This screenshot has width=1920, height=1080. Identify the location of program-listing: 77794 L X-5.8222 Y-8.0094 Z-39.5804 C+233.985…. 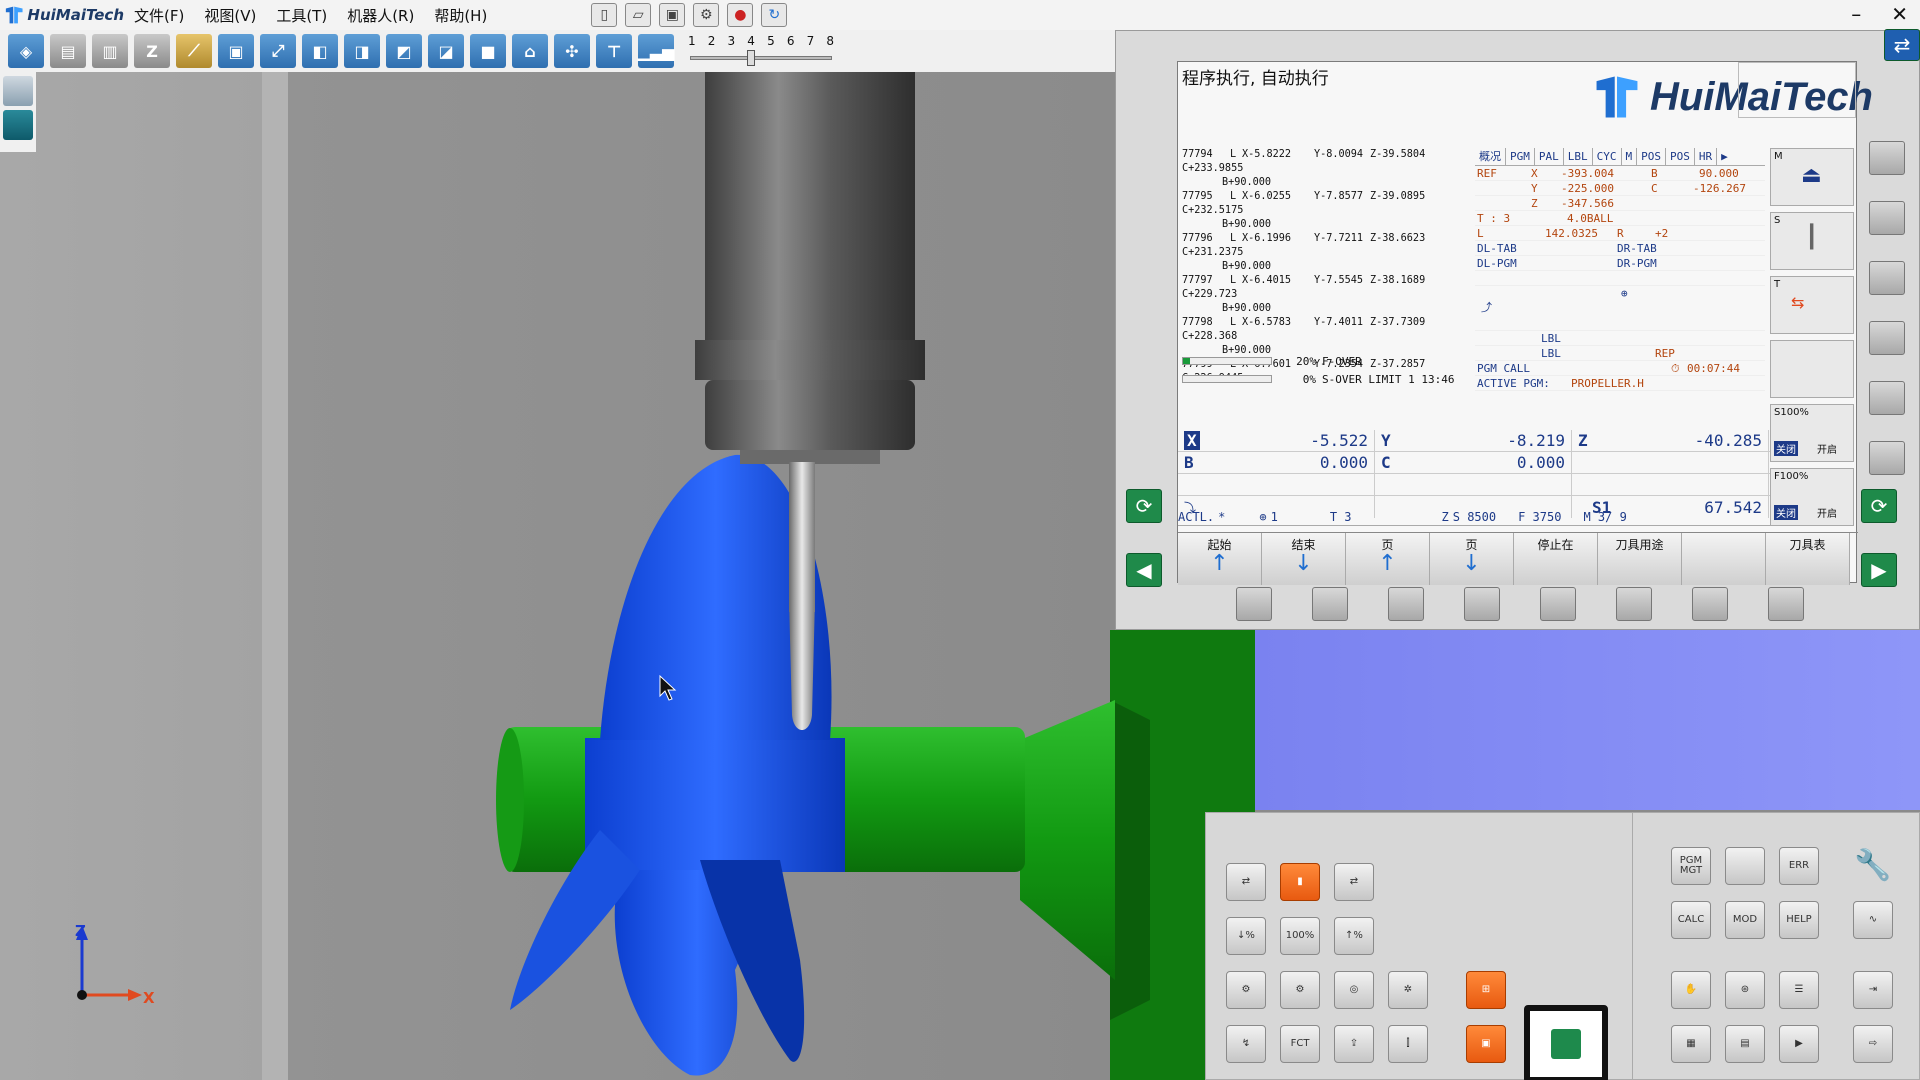
(1324, 265).